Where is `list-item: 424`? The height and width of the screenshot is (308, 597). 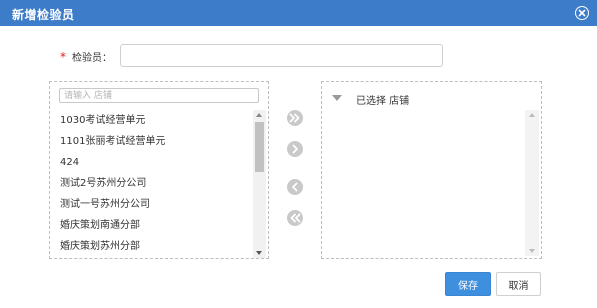 list-item: 424 is located at coordinates (153, 162).